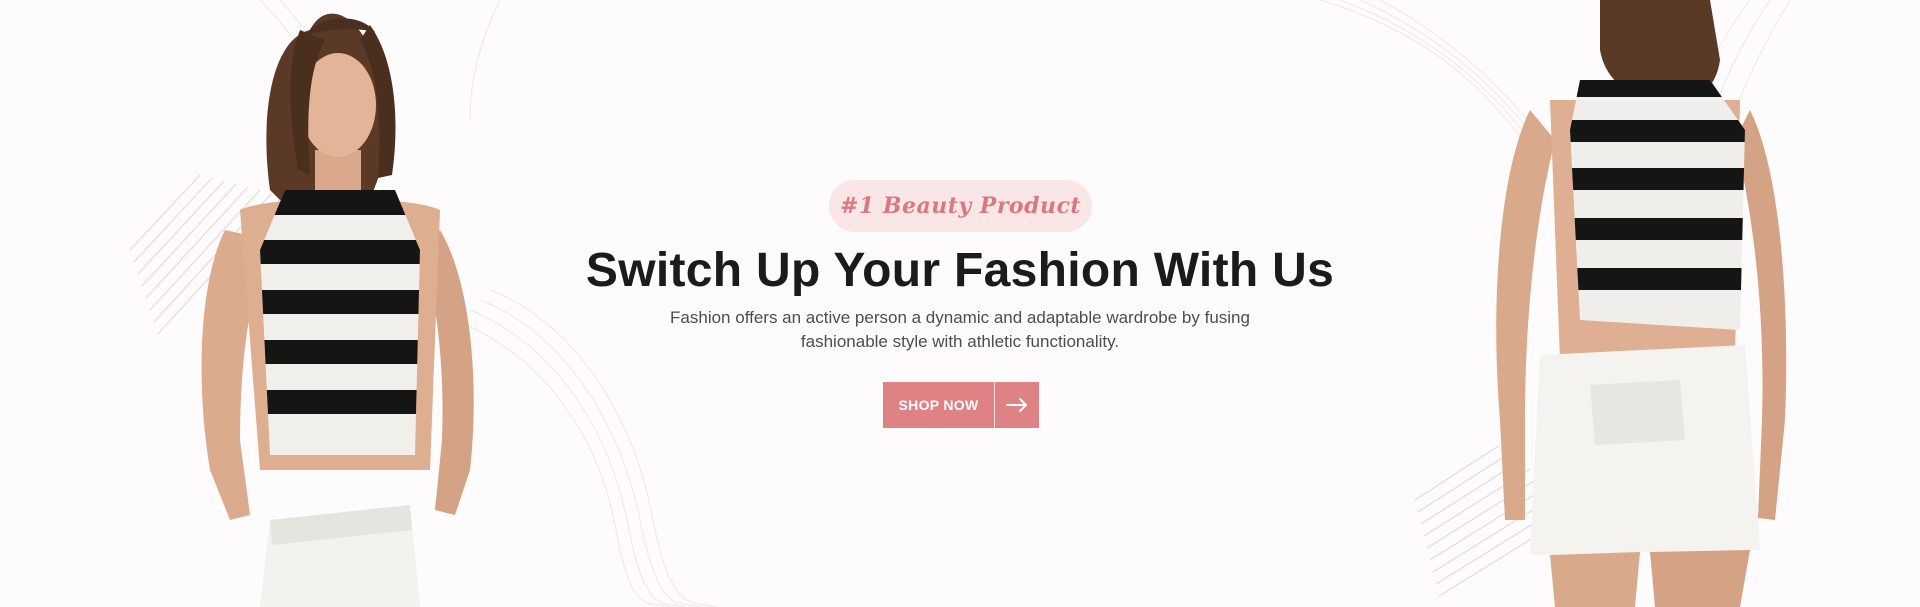  What do you see at coordinates (337, 310) in the screenshot?
I see `model-image-front` at bounding box center [337, 310].